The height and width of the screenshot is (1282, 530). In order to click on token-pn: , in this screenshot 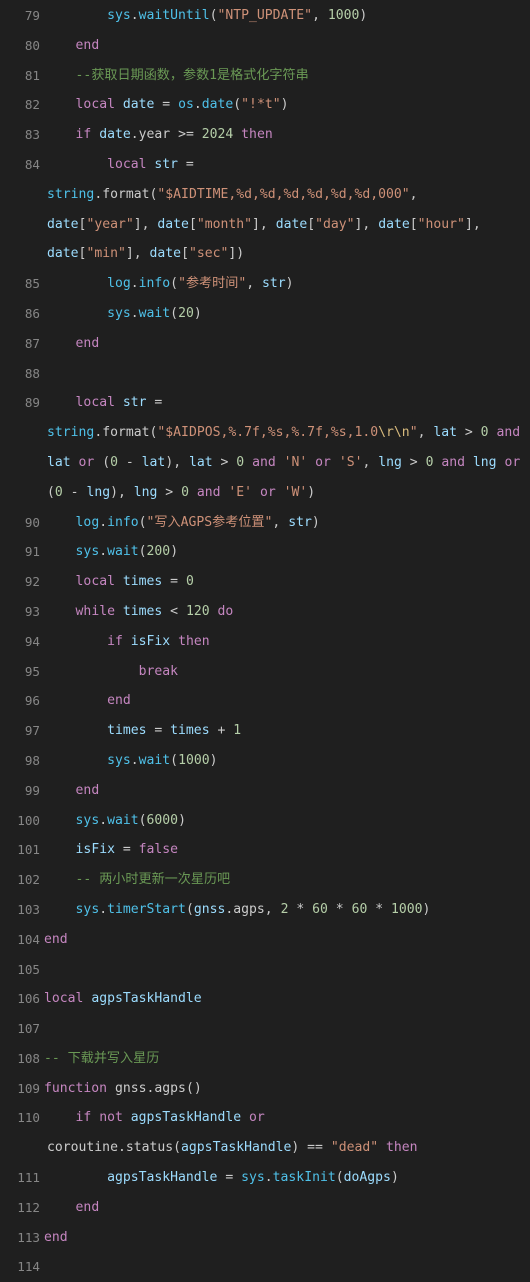, I will do `click(413, 194)`.